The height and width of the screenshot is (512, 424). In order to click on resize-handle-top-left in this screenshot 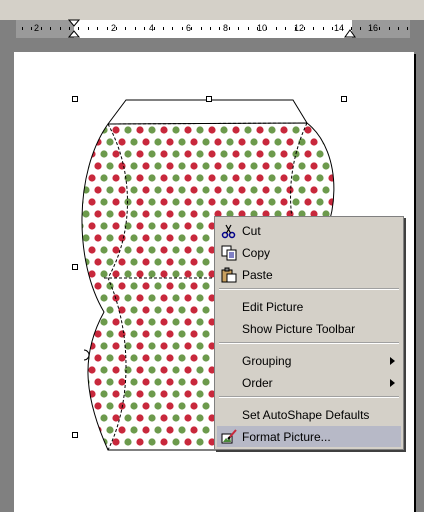, I will do `click(75, 99)`.